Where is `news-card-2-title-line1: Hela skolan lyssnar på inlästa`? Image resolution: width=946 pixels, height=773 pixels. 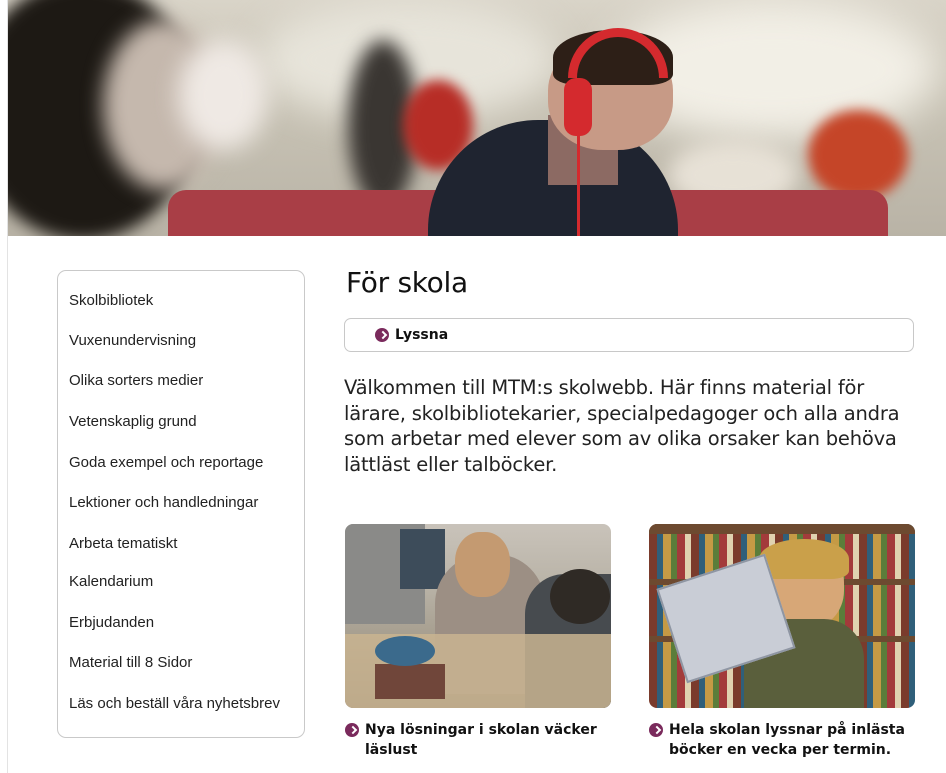 news-card-2-title-line1: Hela skolan lyssnar på inlästa is located at coordinates (787, 730).